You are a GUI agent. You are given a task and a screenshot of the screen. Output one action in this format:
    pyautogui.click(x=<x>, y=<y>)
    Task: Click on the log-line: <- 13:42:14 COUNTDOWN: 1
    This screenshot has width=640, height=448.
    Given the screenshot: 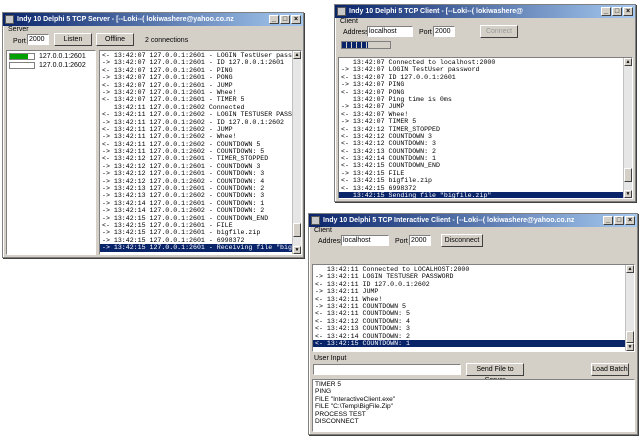 What is the action you would take?
    pyautogui.click(x=481, y=158)
    